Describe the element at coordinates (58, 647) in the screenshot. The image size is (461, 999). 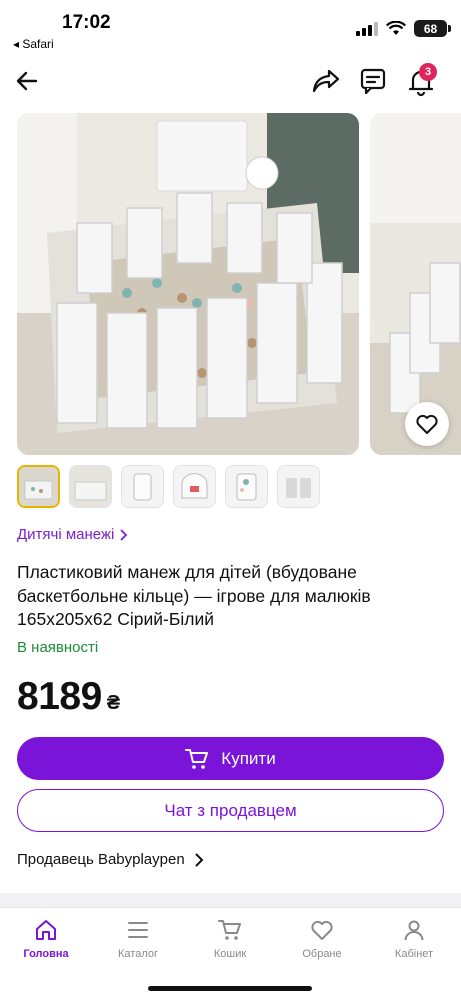
I see `stock-status: В наявності` at that location.